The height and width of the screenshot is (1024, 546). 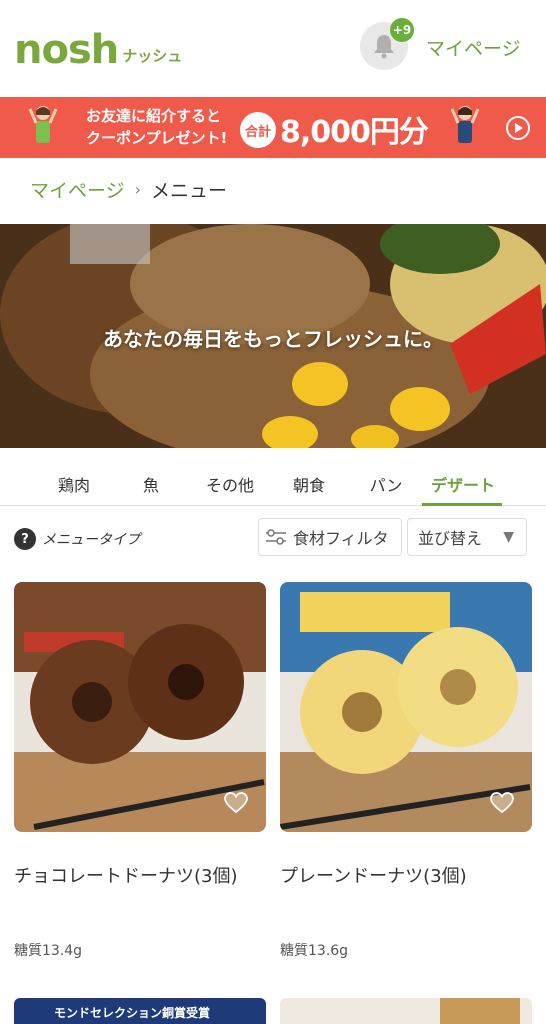 I want to click on referral-banner: お友達に紹介すると クーポンプレゼント! 合計 8,000円分, so click(x=273, y=127).